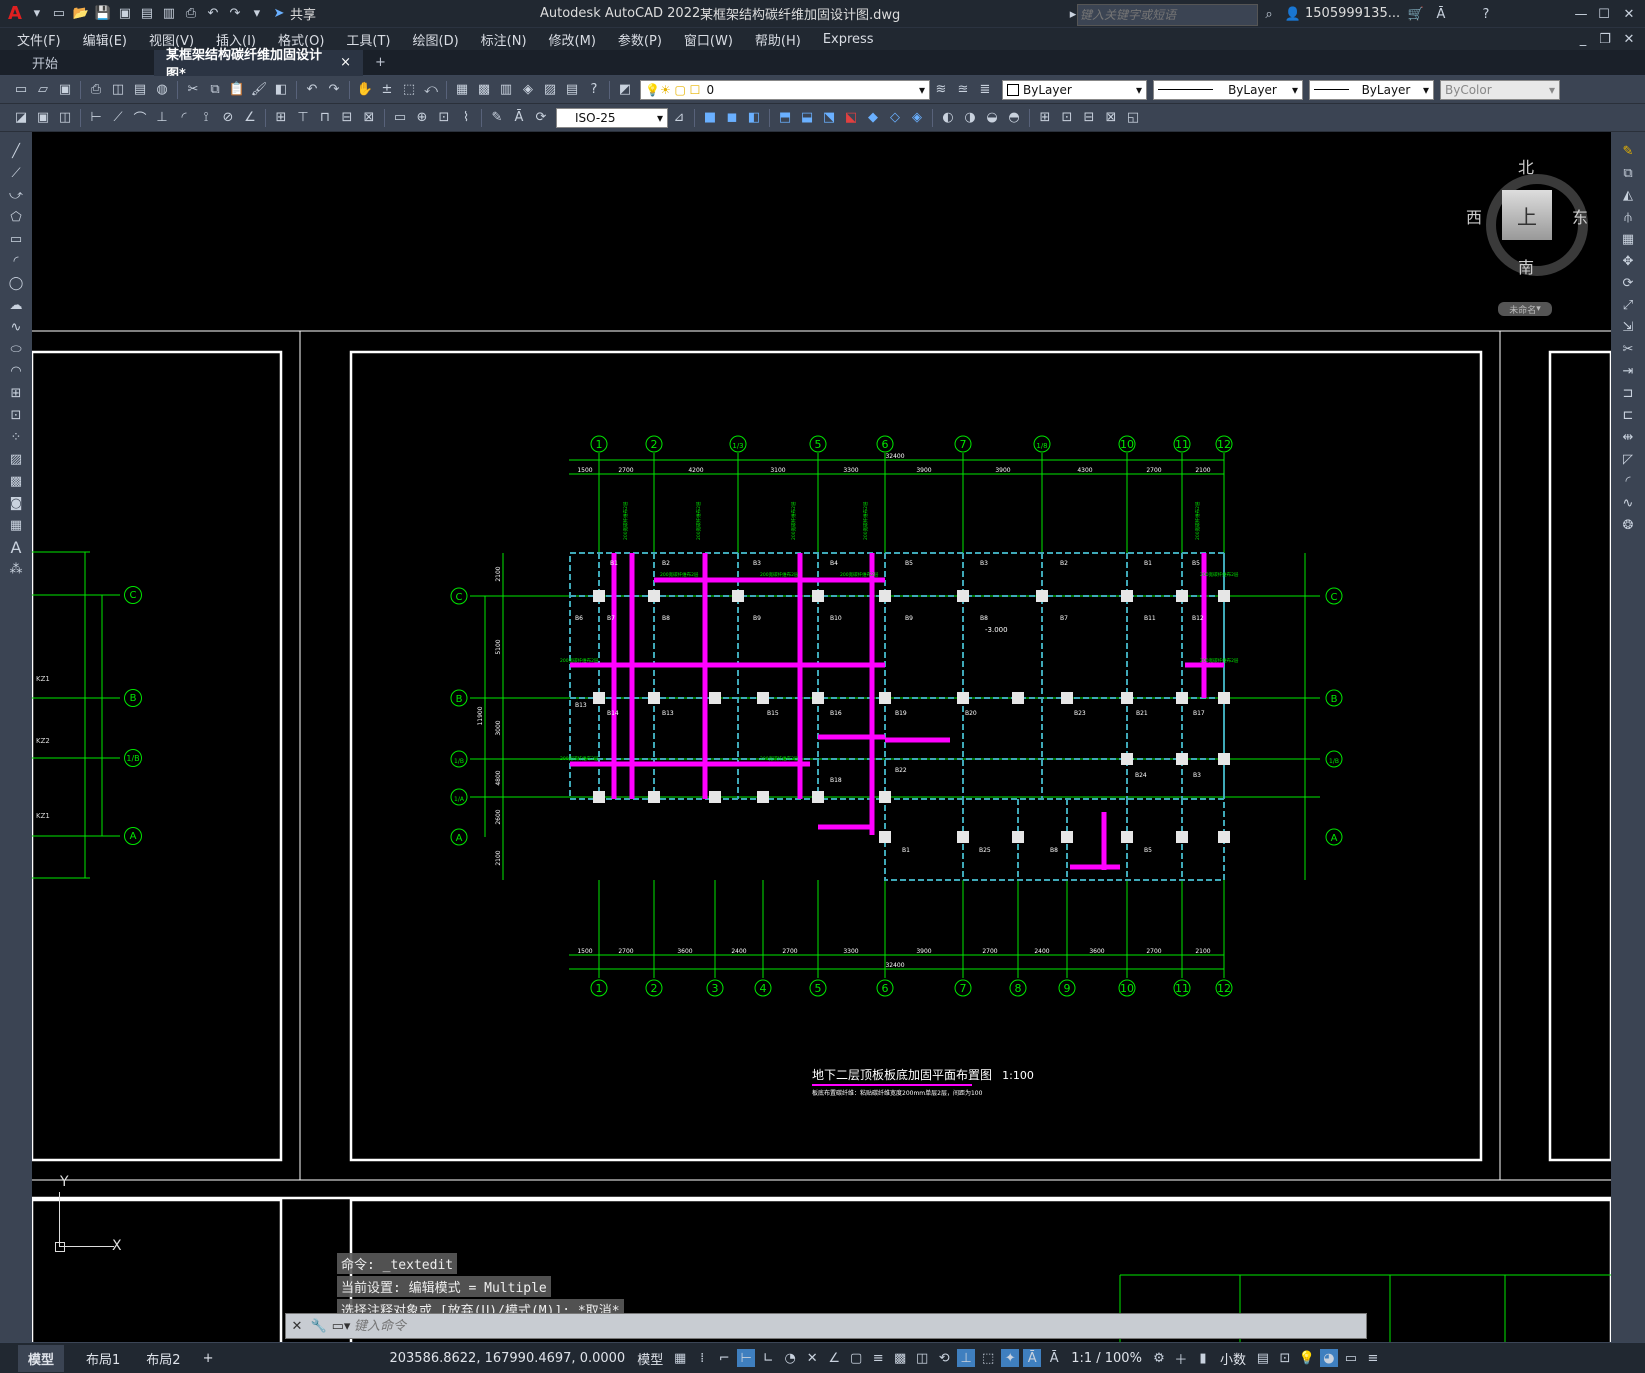 The height and width of the screenshot is (1373, 1645). I want to click on table-icon: ▦, so click(16, 525).